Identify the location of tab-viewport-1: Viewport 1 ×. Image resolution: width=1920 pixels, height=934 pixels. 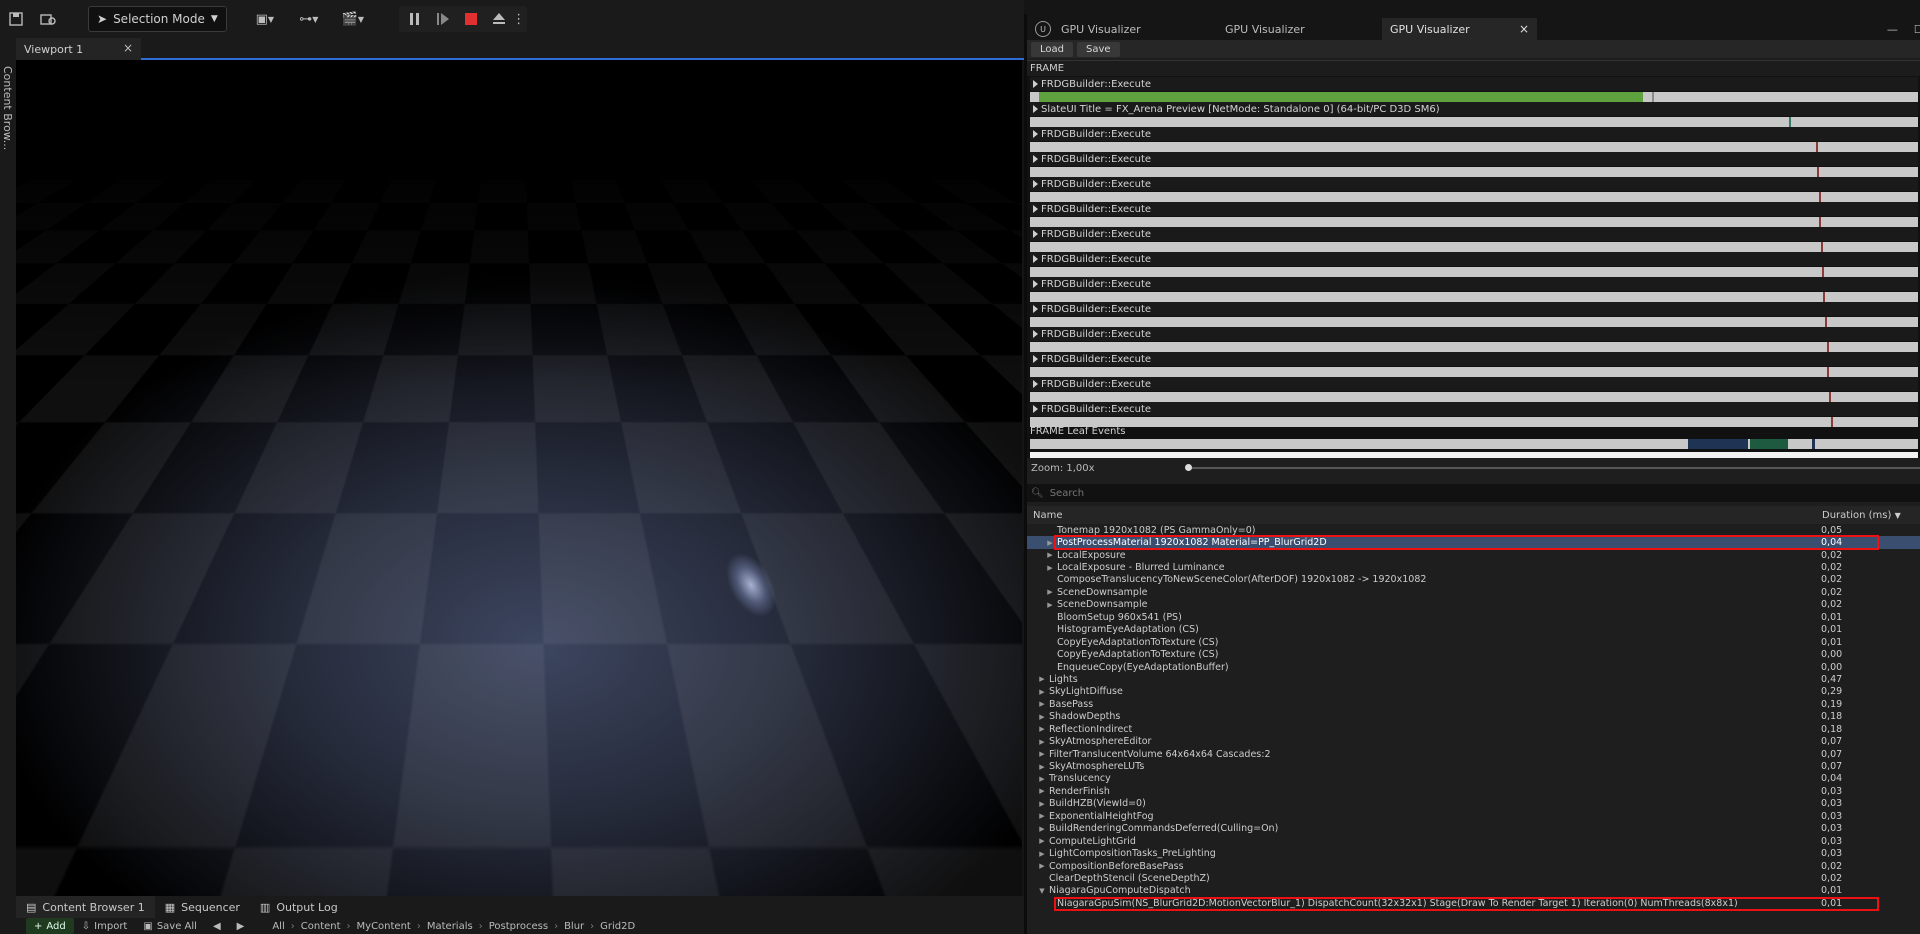
(78, 49).